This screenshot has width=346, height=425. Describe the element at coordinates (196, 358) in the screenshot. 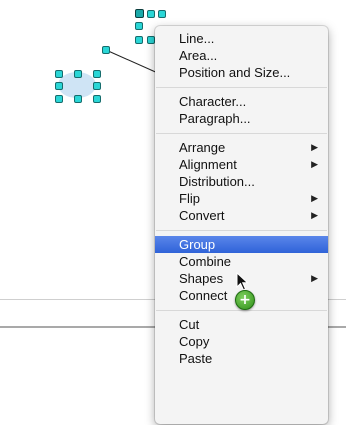

I see `menu-item-label: Paste` at that location.